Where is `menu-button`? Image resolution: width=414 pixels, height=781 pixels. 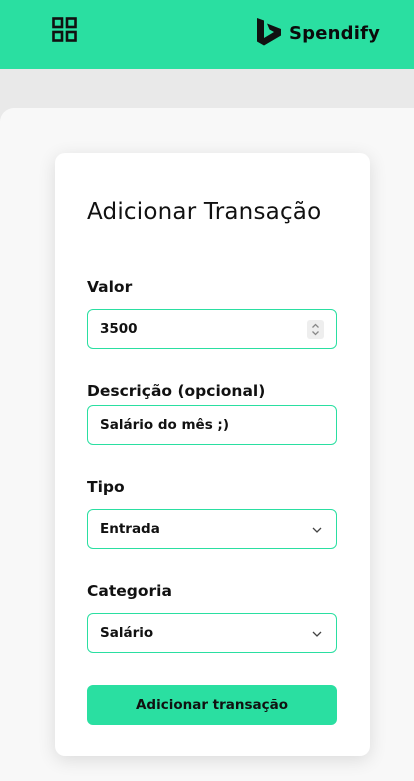
menu-button is located at coordinates (65, 30).